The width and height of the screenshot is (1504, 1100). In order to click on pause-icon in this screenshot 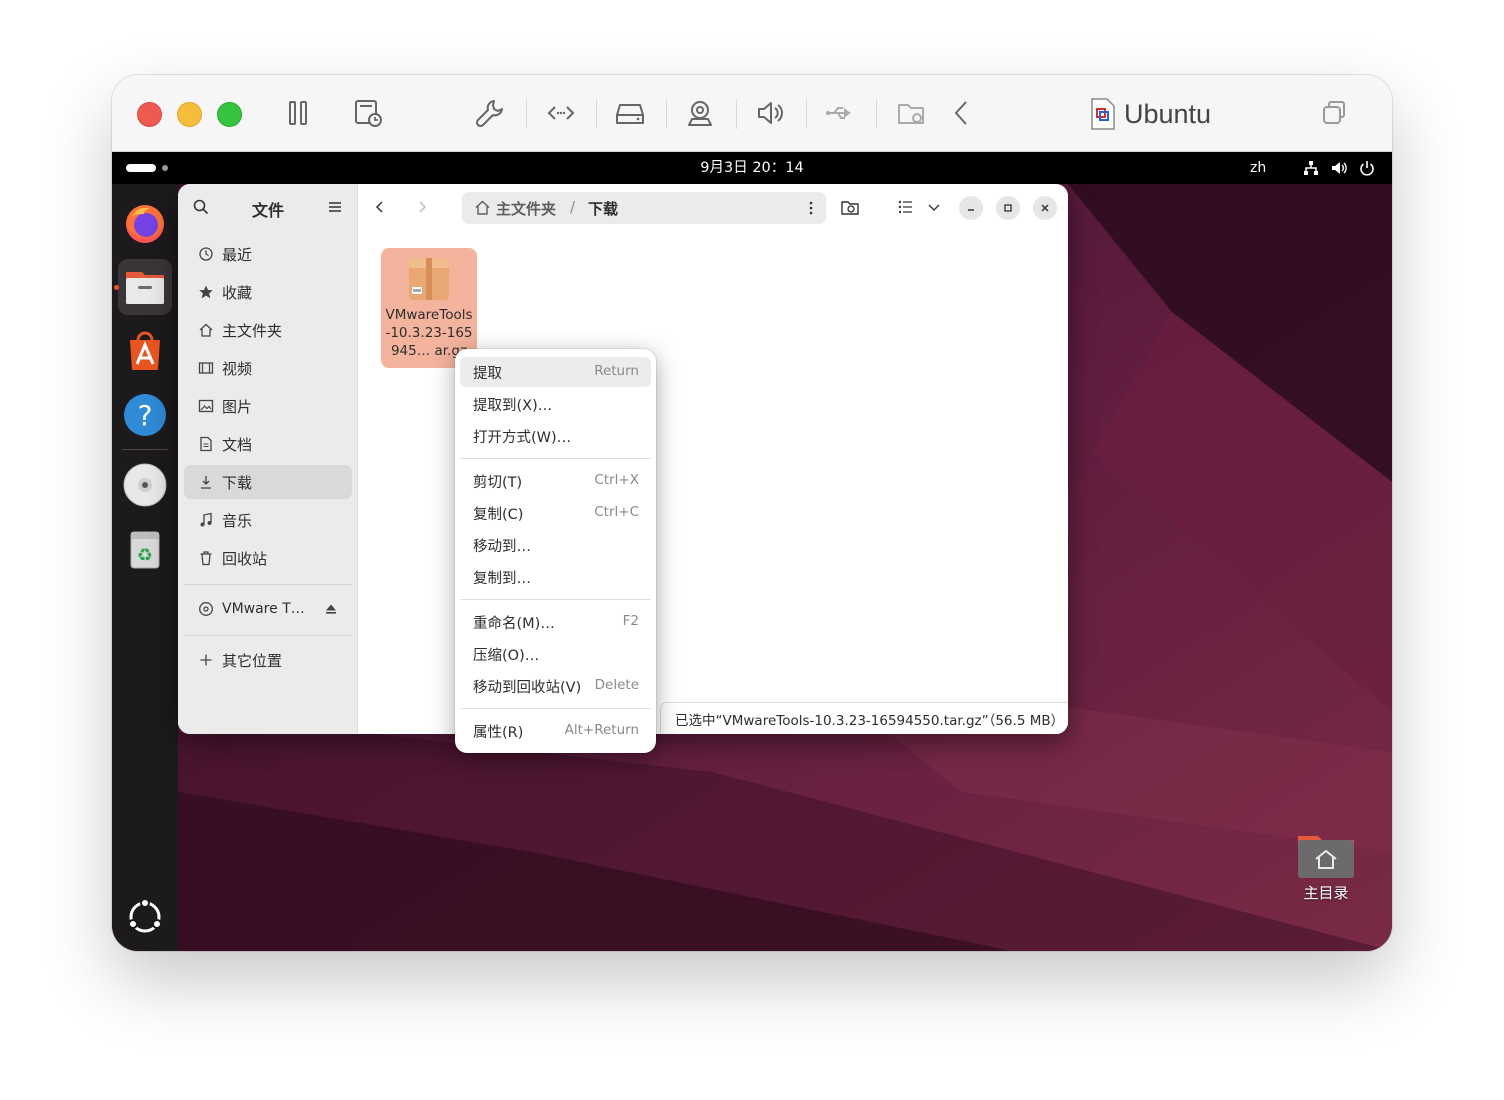, I will do `click(298, 113)`.